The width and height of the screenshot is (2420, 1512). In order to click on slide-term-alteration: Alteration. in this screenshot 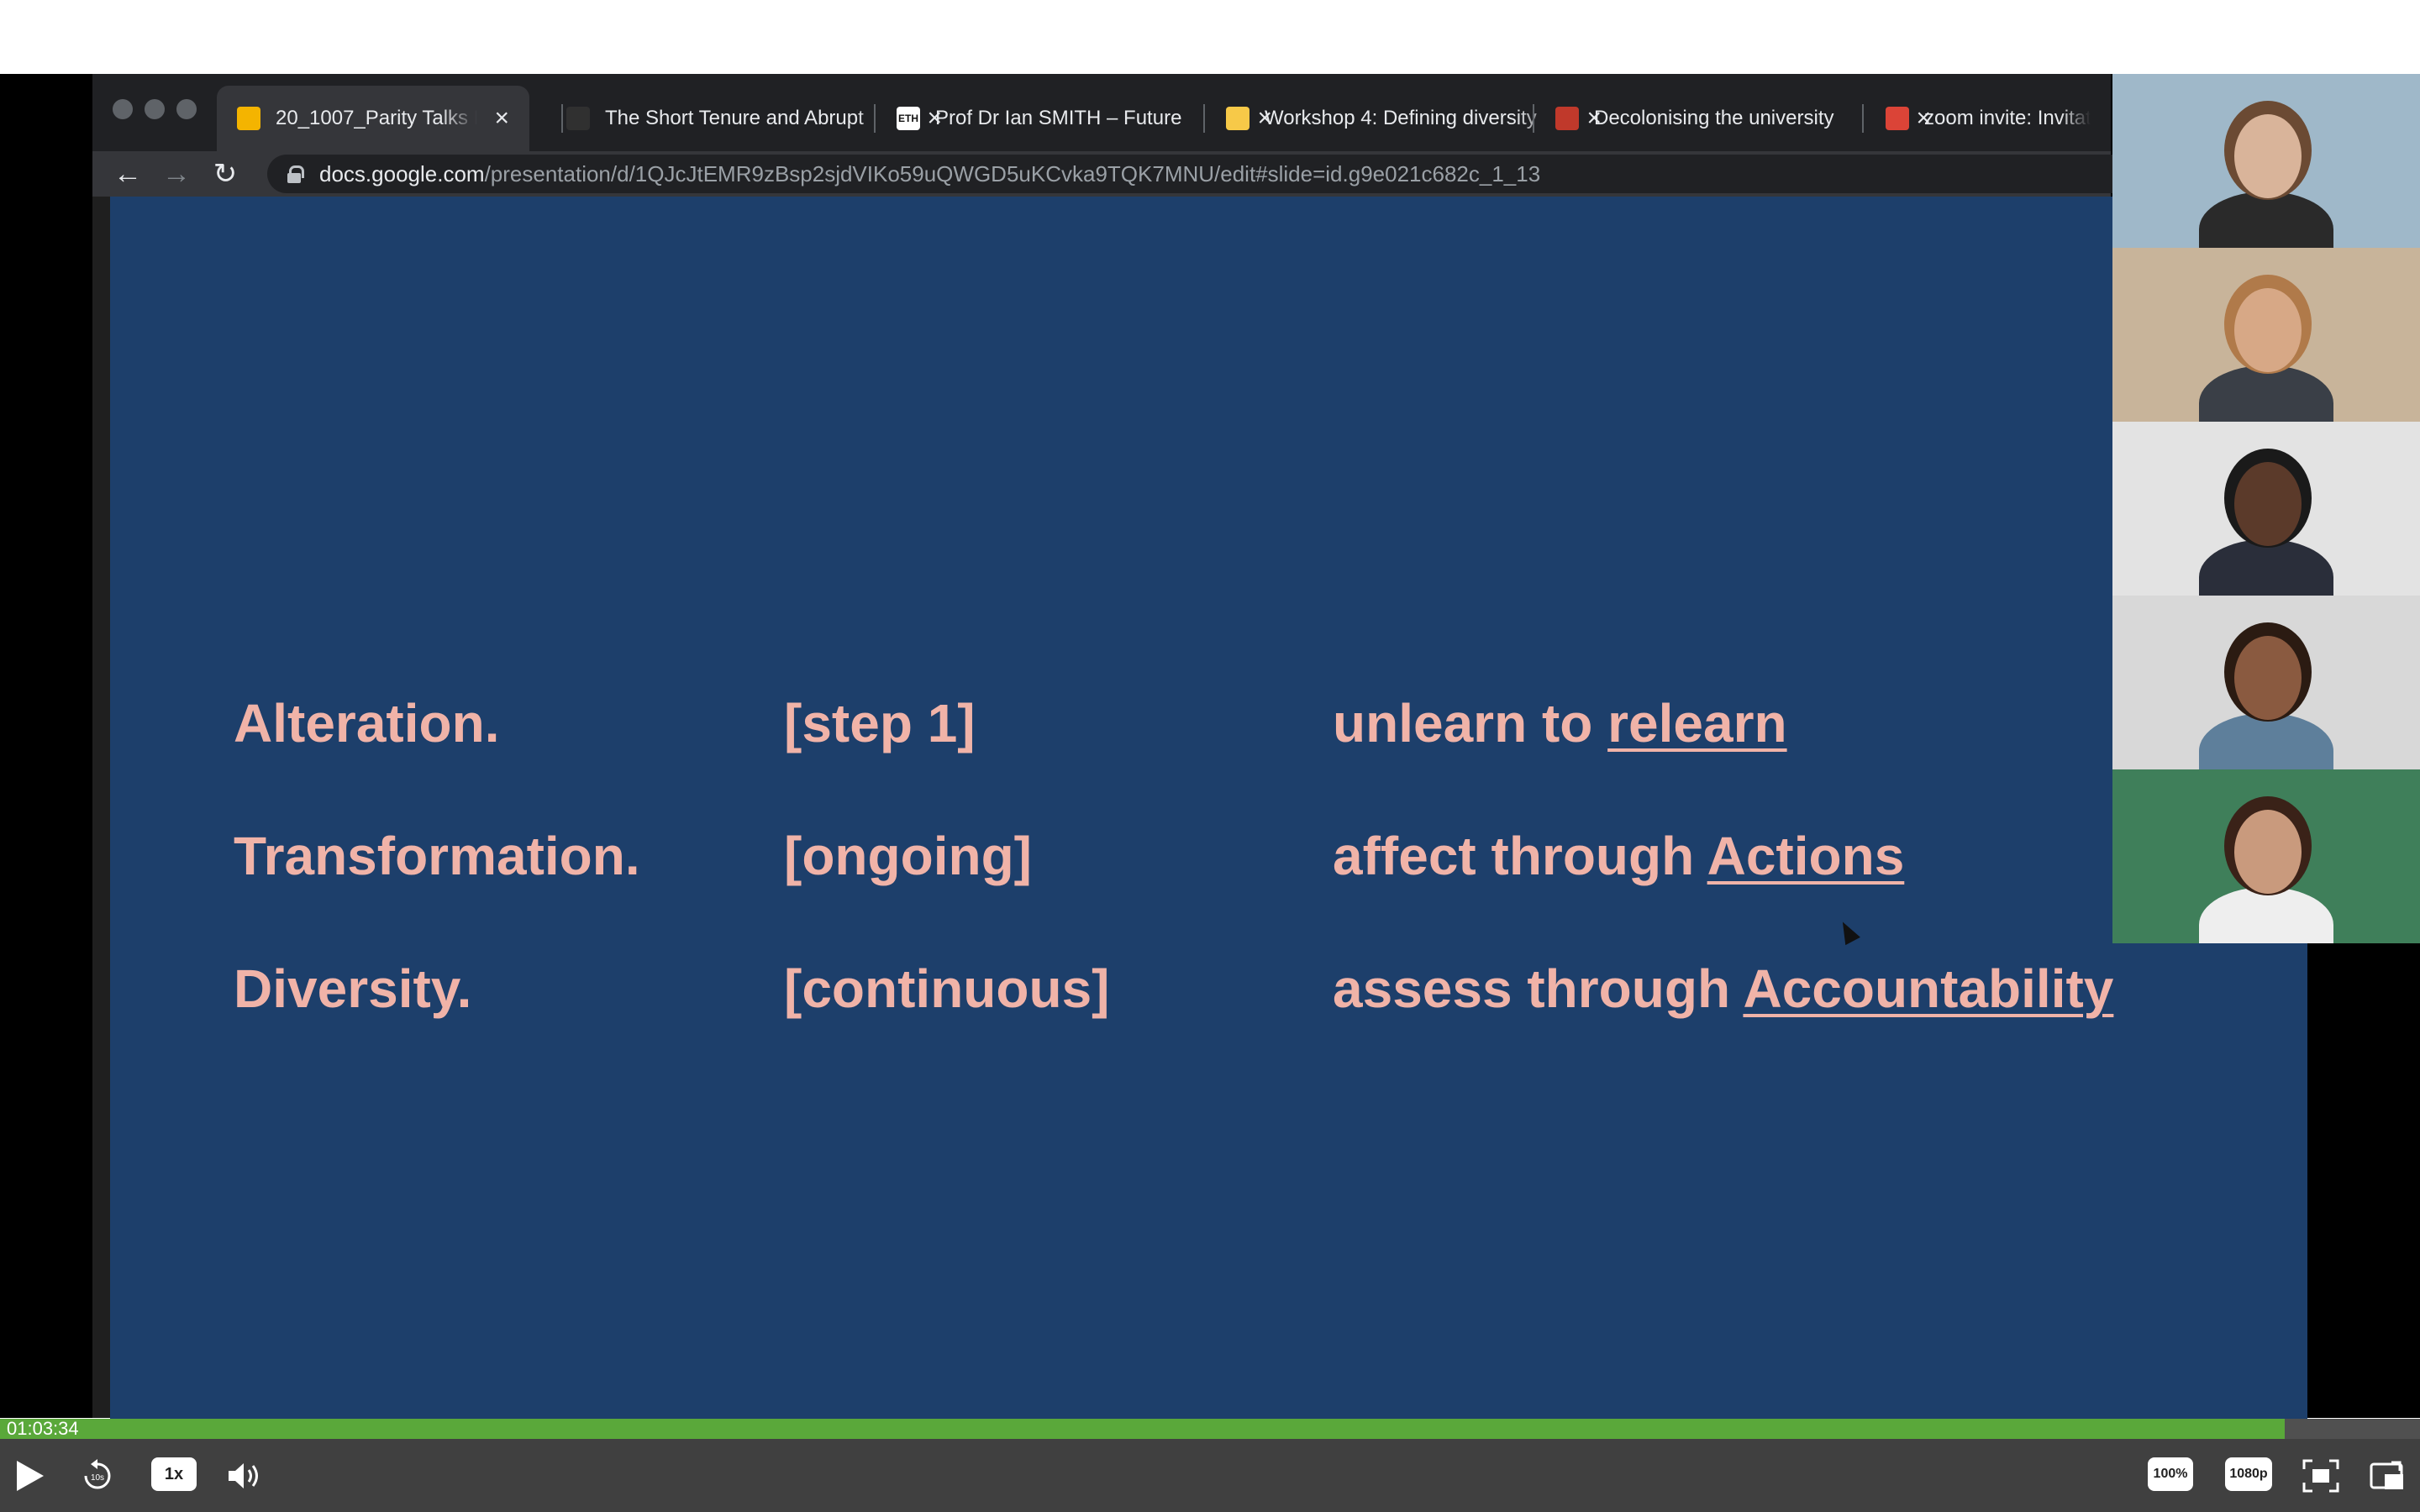, I will do `click(367, 723)`.